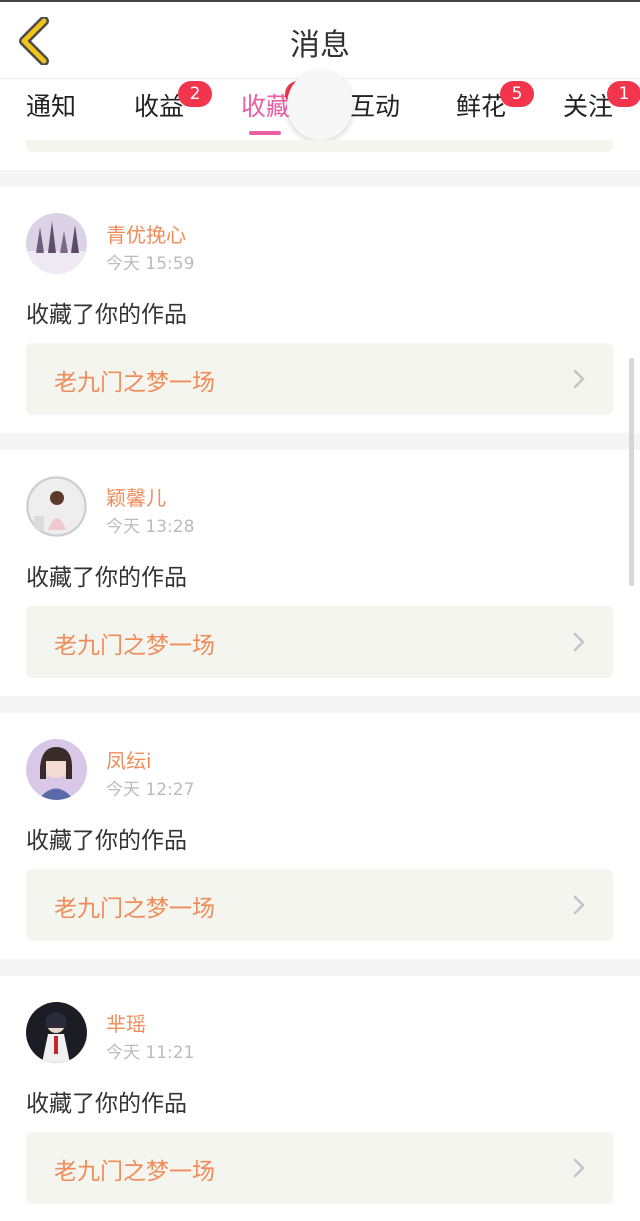  What do you see at coordinates (126, 1022) in the screenshot?
I see `username: 芈瑶` at bounding box center [126, 1022].